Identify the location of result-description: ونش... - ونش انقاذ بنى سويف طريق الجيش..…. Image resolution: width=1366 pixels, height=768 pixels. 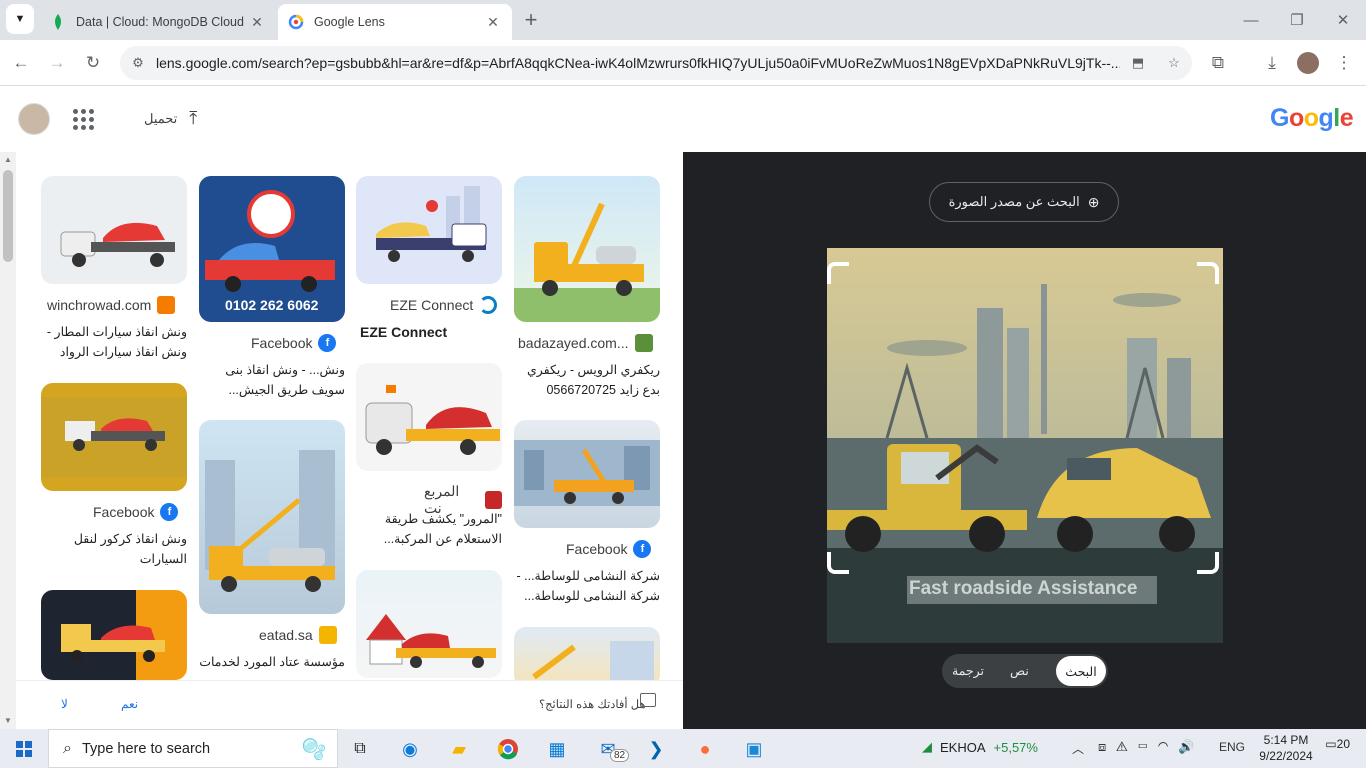
(272, 380).